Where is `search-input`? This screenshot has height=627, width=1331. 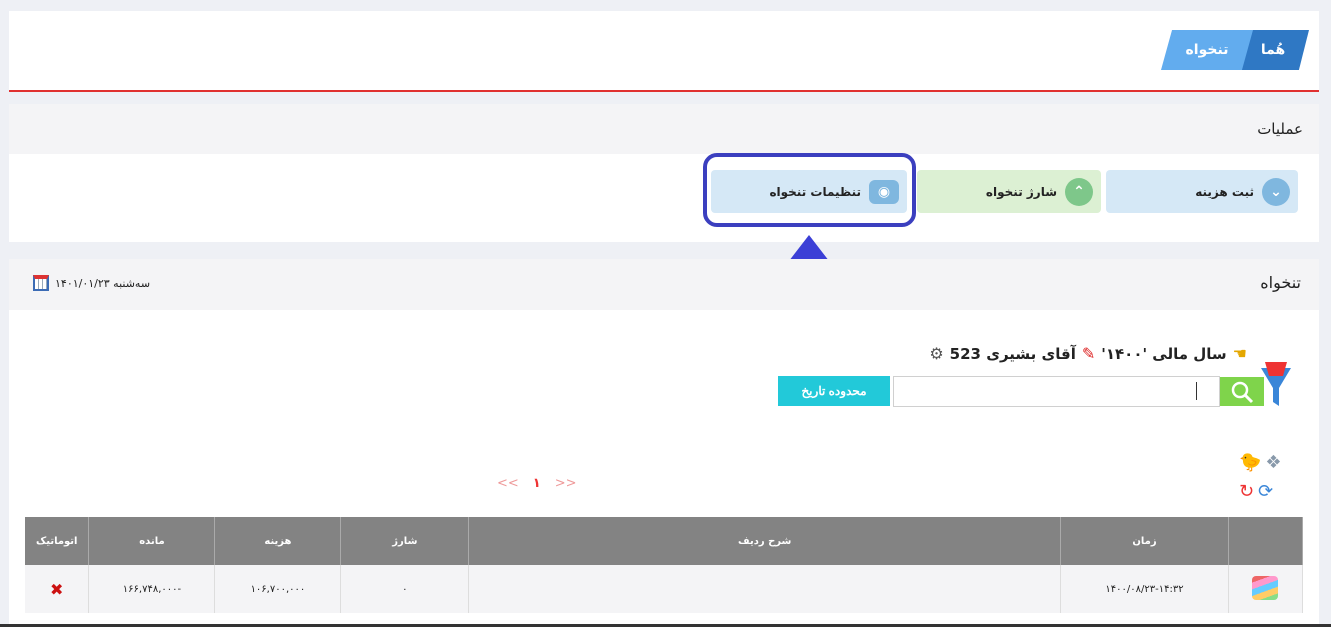
search-input is located at coordinates (1056, 391).